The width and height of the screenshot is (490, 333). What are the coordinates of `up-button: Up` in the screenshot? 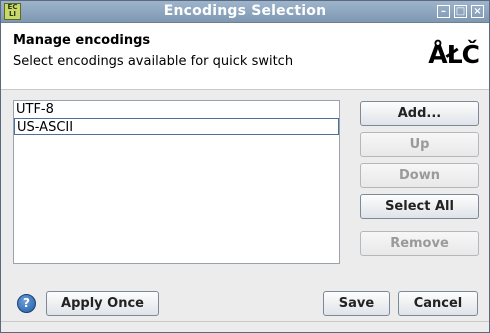 It's located at (419, 144).